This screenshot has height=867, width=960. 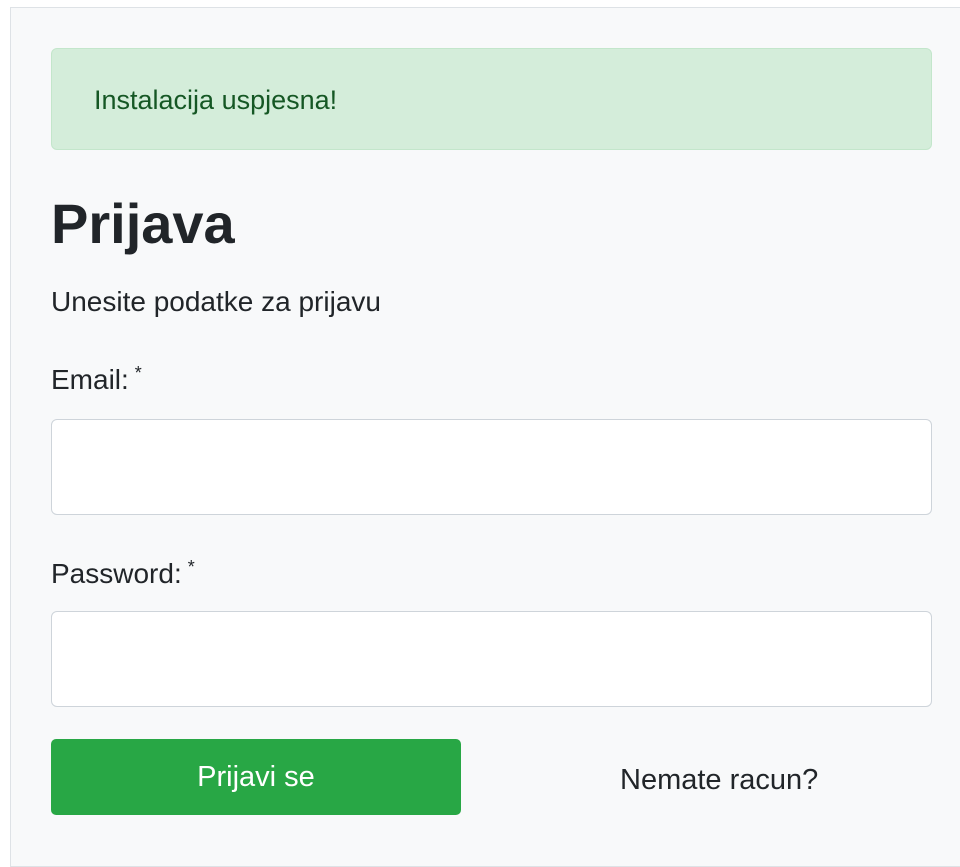 What do you see at coordinates (216, 301) in the screenshot?
I see `page-subtitle: Unesite podatke za prijavu` at bounding box center [216, 301].